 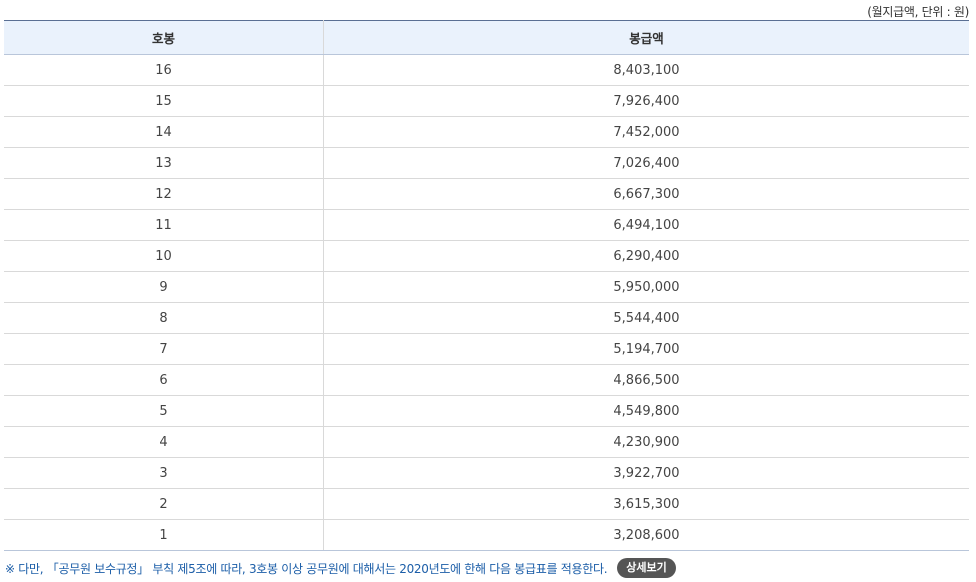 I want to click on table-row: 13 7,026,400, so click(x=486, y=163).